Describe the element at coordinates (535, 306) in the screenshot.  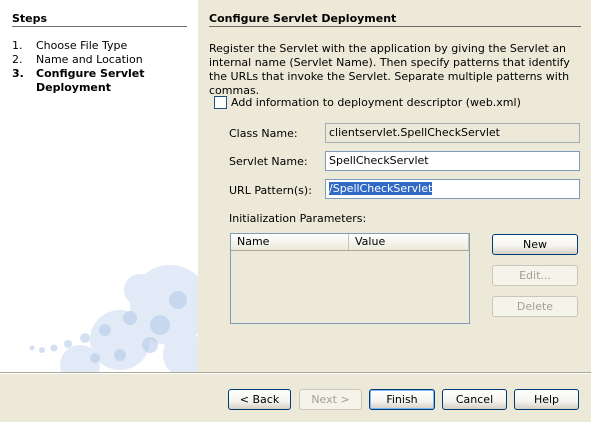
I see `delete-param-button: Delete` at that location.